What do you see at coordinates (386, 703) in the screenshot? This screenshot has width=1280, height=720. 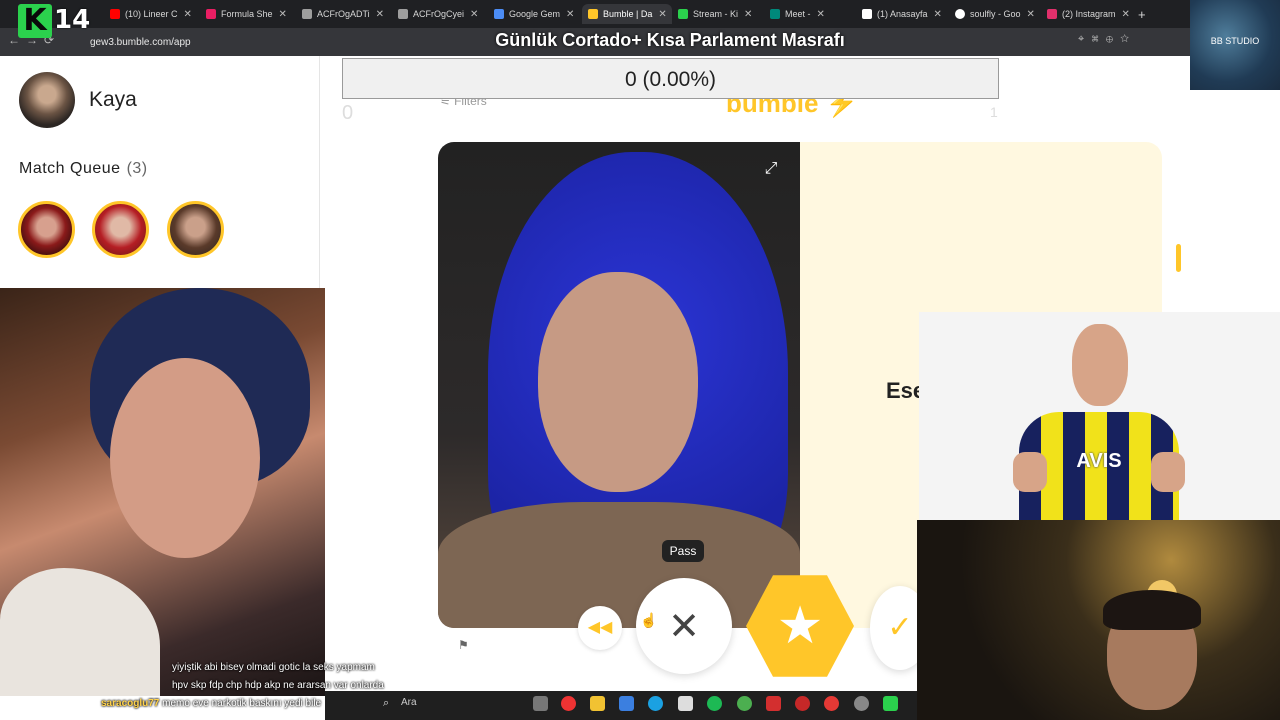 I see `search-icon: ⌕` at bounding box center [386, 703].